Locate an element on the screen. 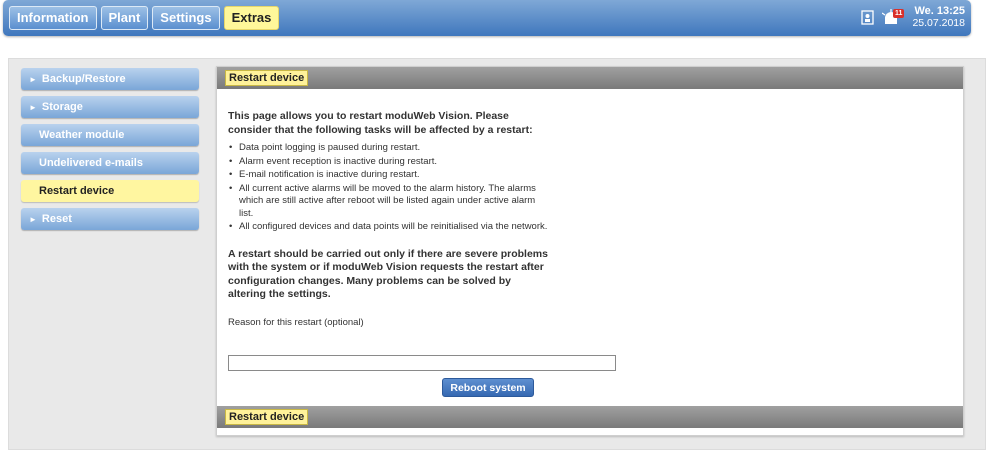 The width and height of the screenshot is (991, 450). sidebar-item-reset: ► Reset is located at coordinates (110, 219).